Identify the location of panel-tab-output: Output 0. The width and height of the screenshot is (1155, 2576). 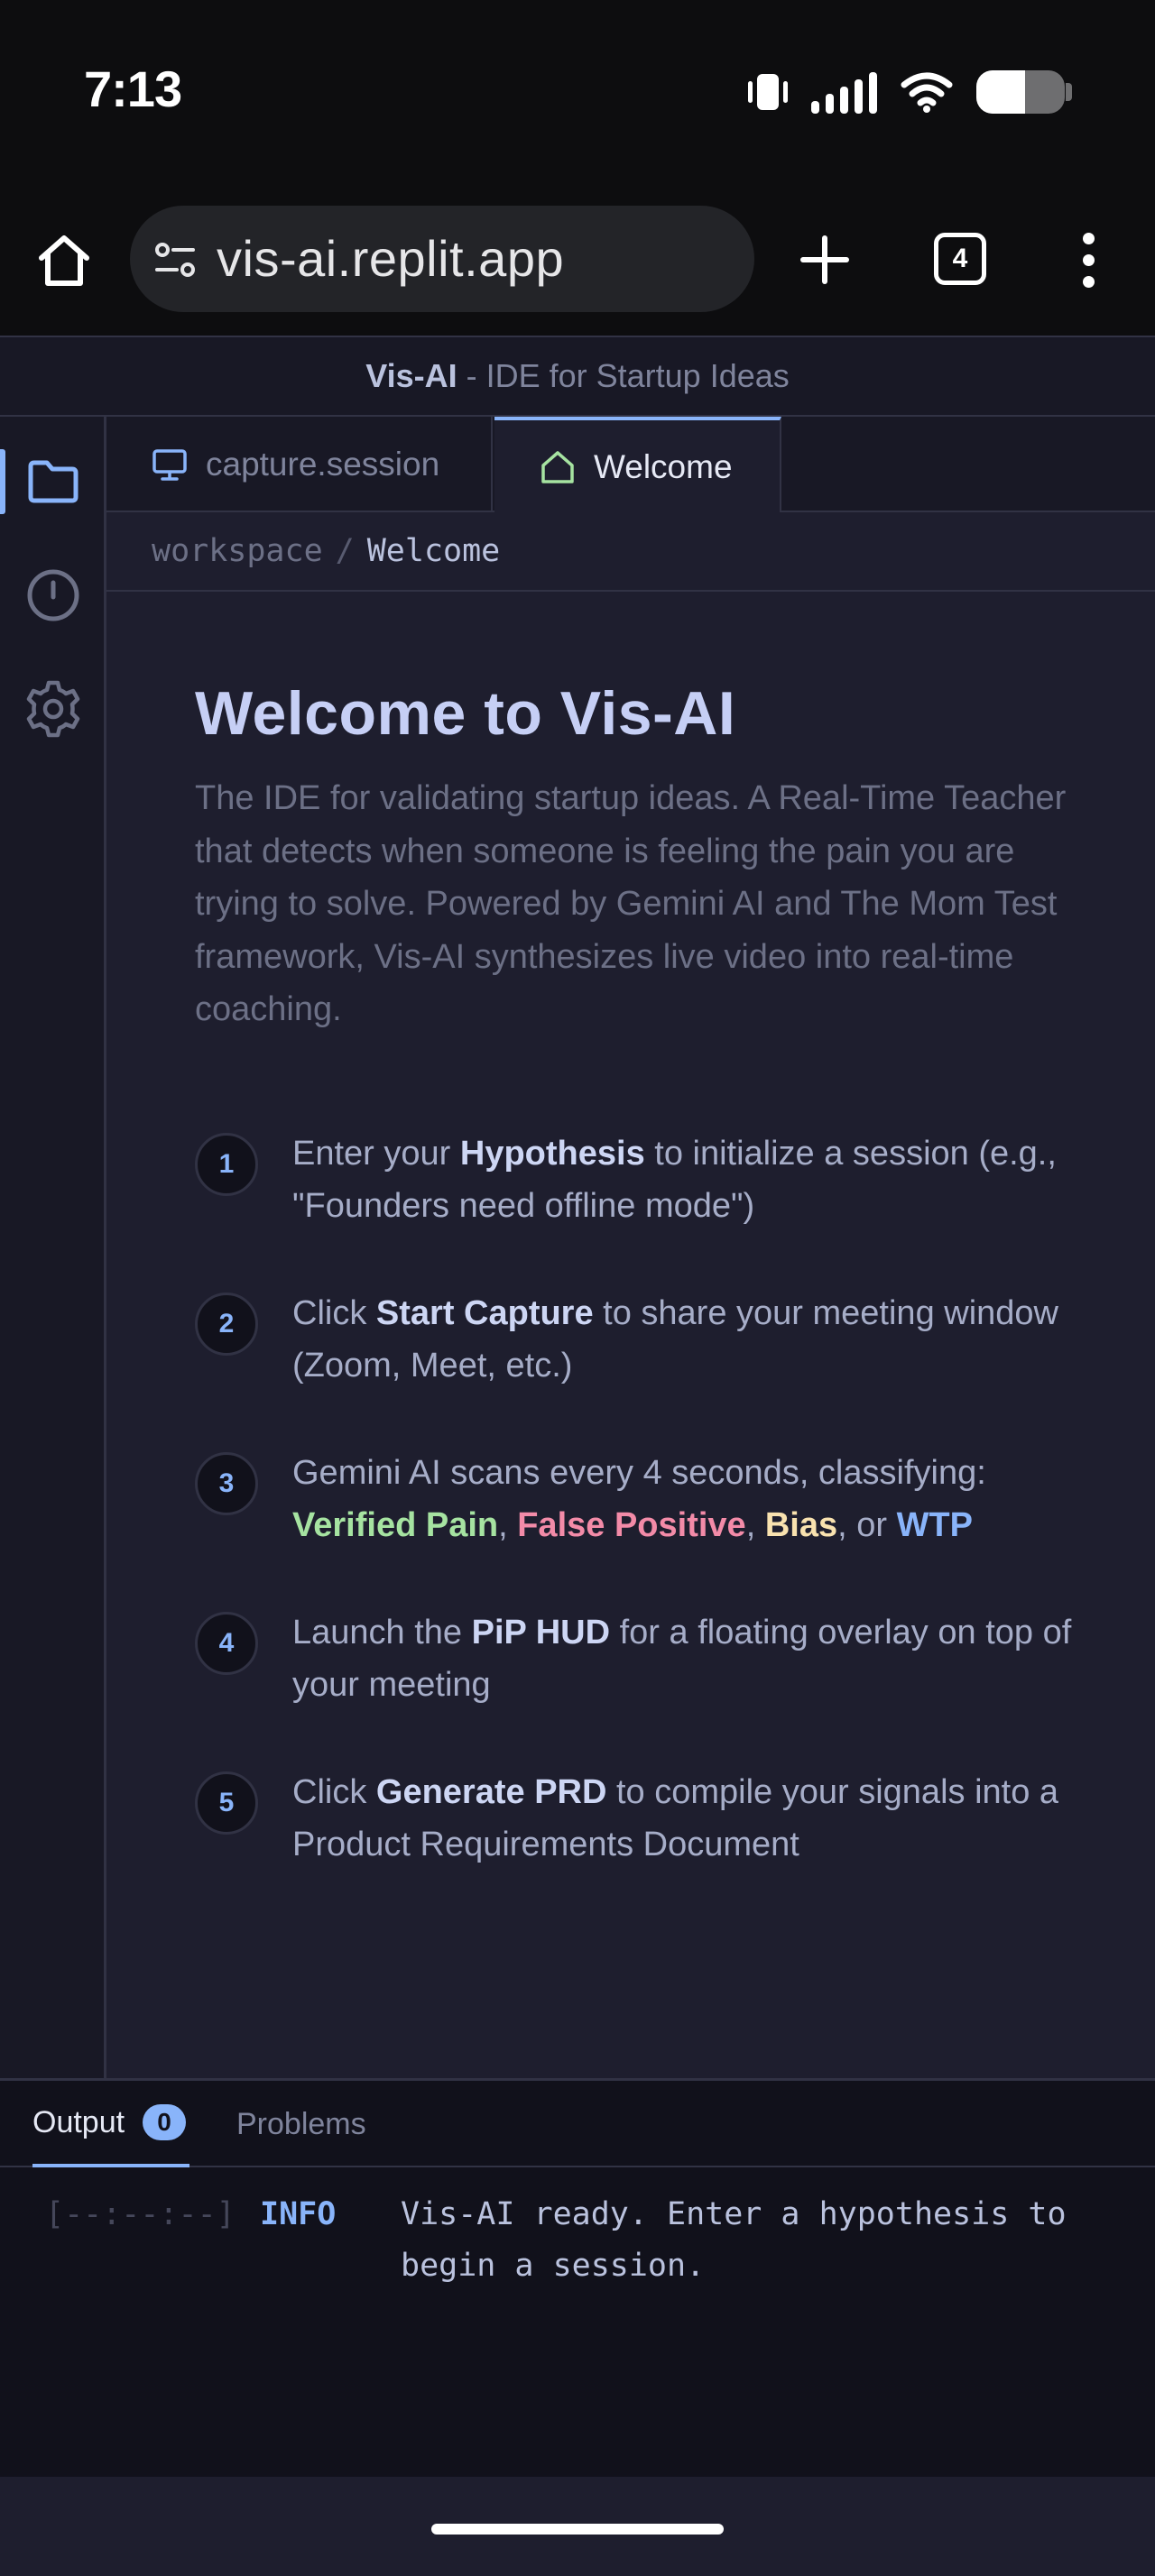
(111, 2124).